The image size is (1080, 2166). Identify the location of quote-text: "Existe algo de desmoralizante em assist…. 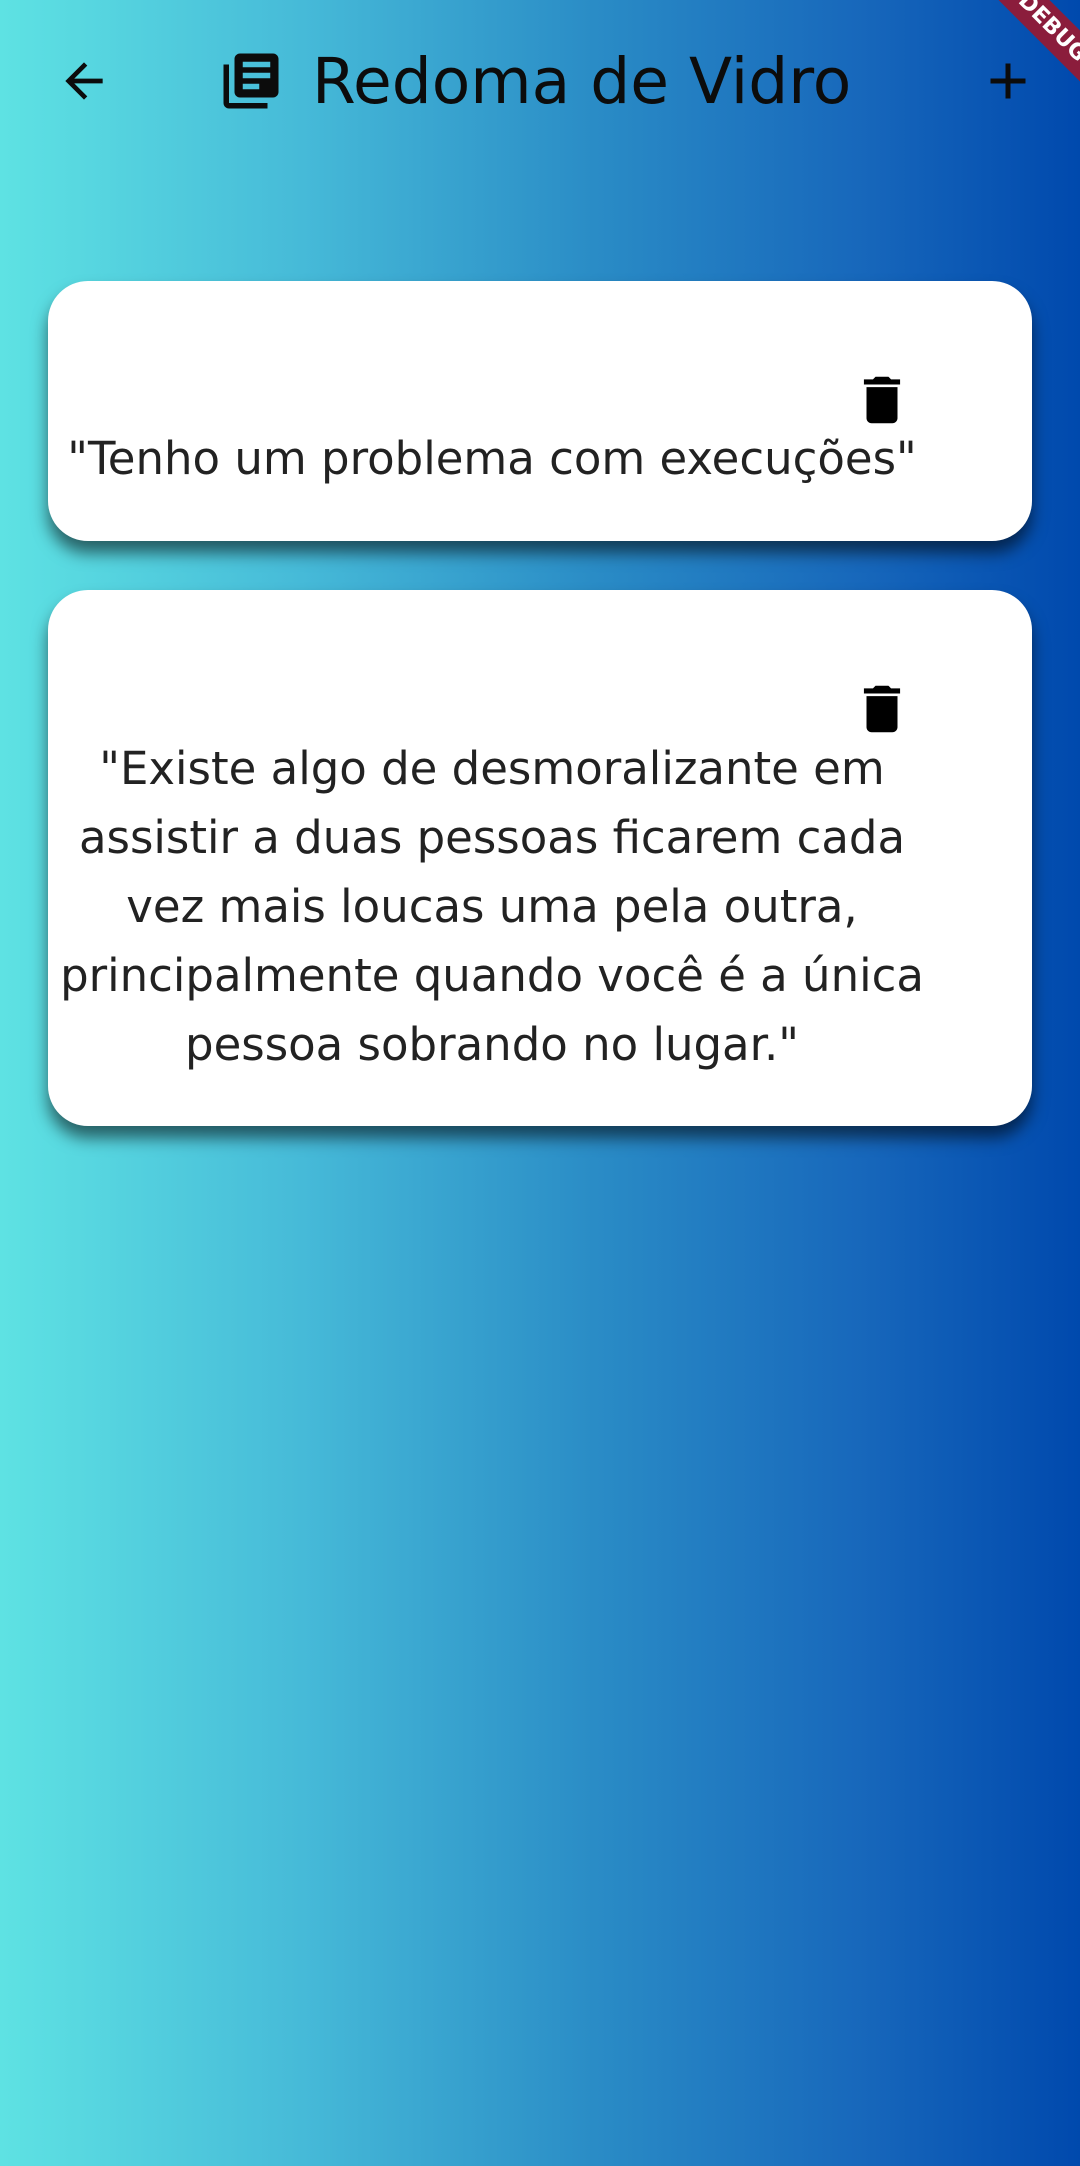
(492, 906).